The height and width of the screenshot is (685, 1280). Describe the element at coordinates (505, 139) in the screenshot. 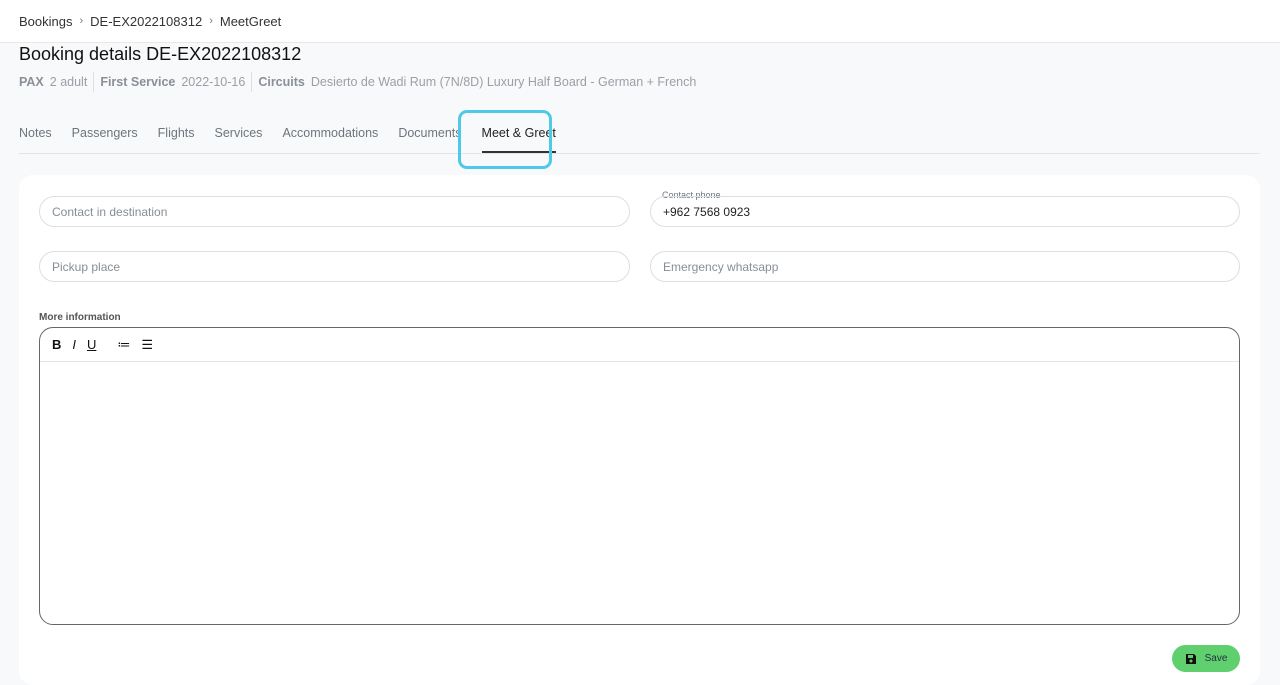

I see `highlight-box` at that location.